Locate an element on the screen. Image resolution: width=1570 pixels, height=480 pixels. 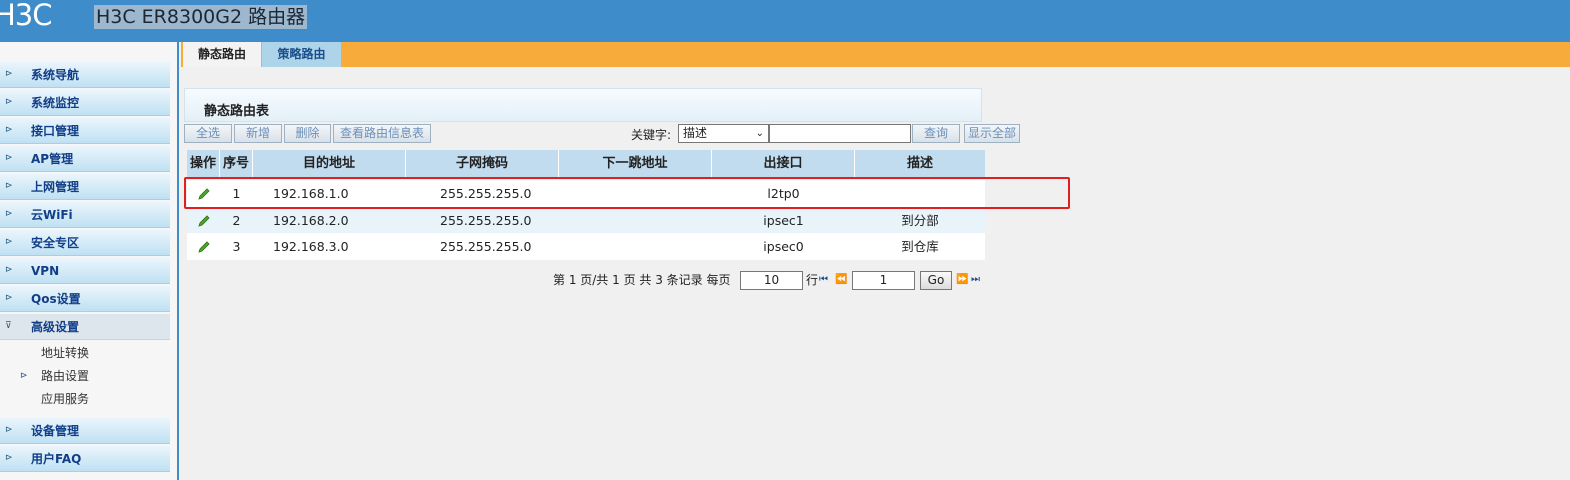
column-header-action: 操作 is located at coordinates (203, 163).